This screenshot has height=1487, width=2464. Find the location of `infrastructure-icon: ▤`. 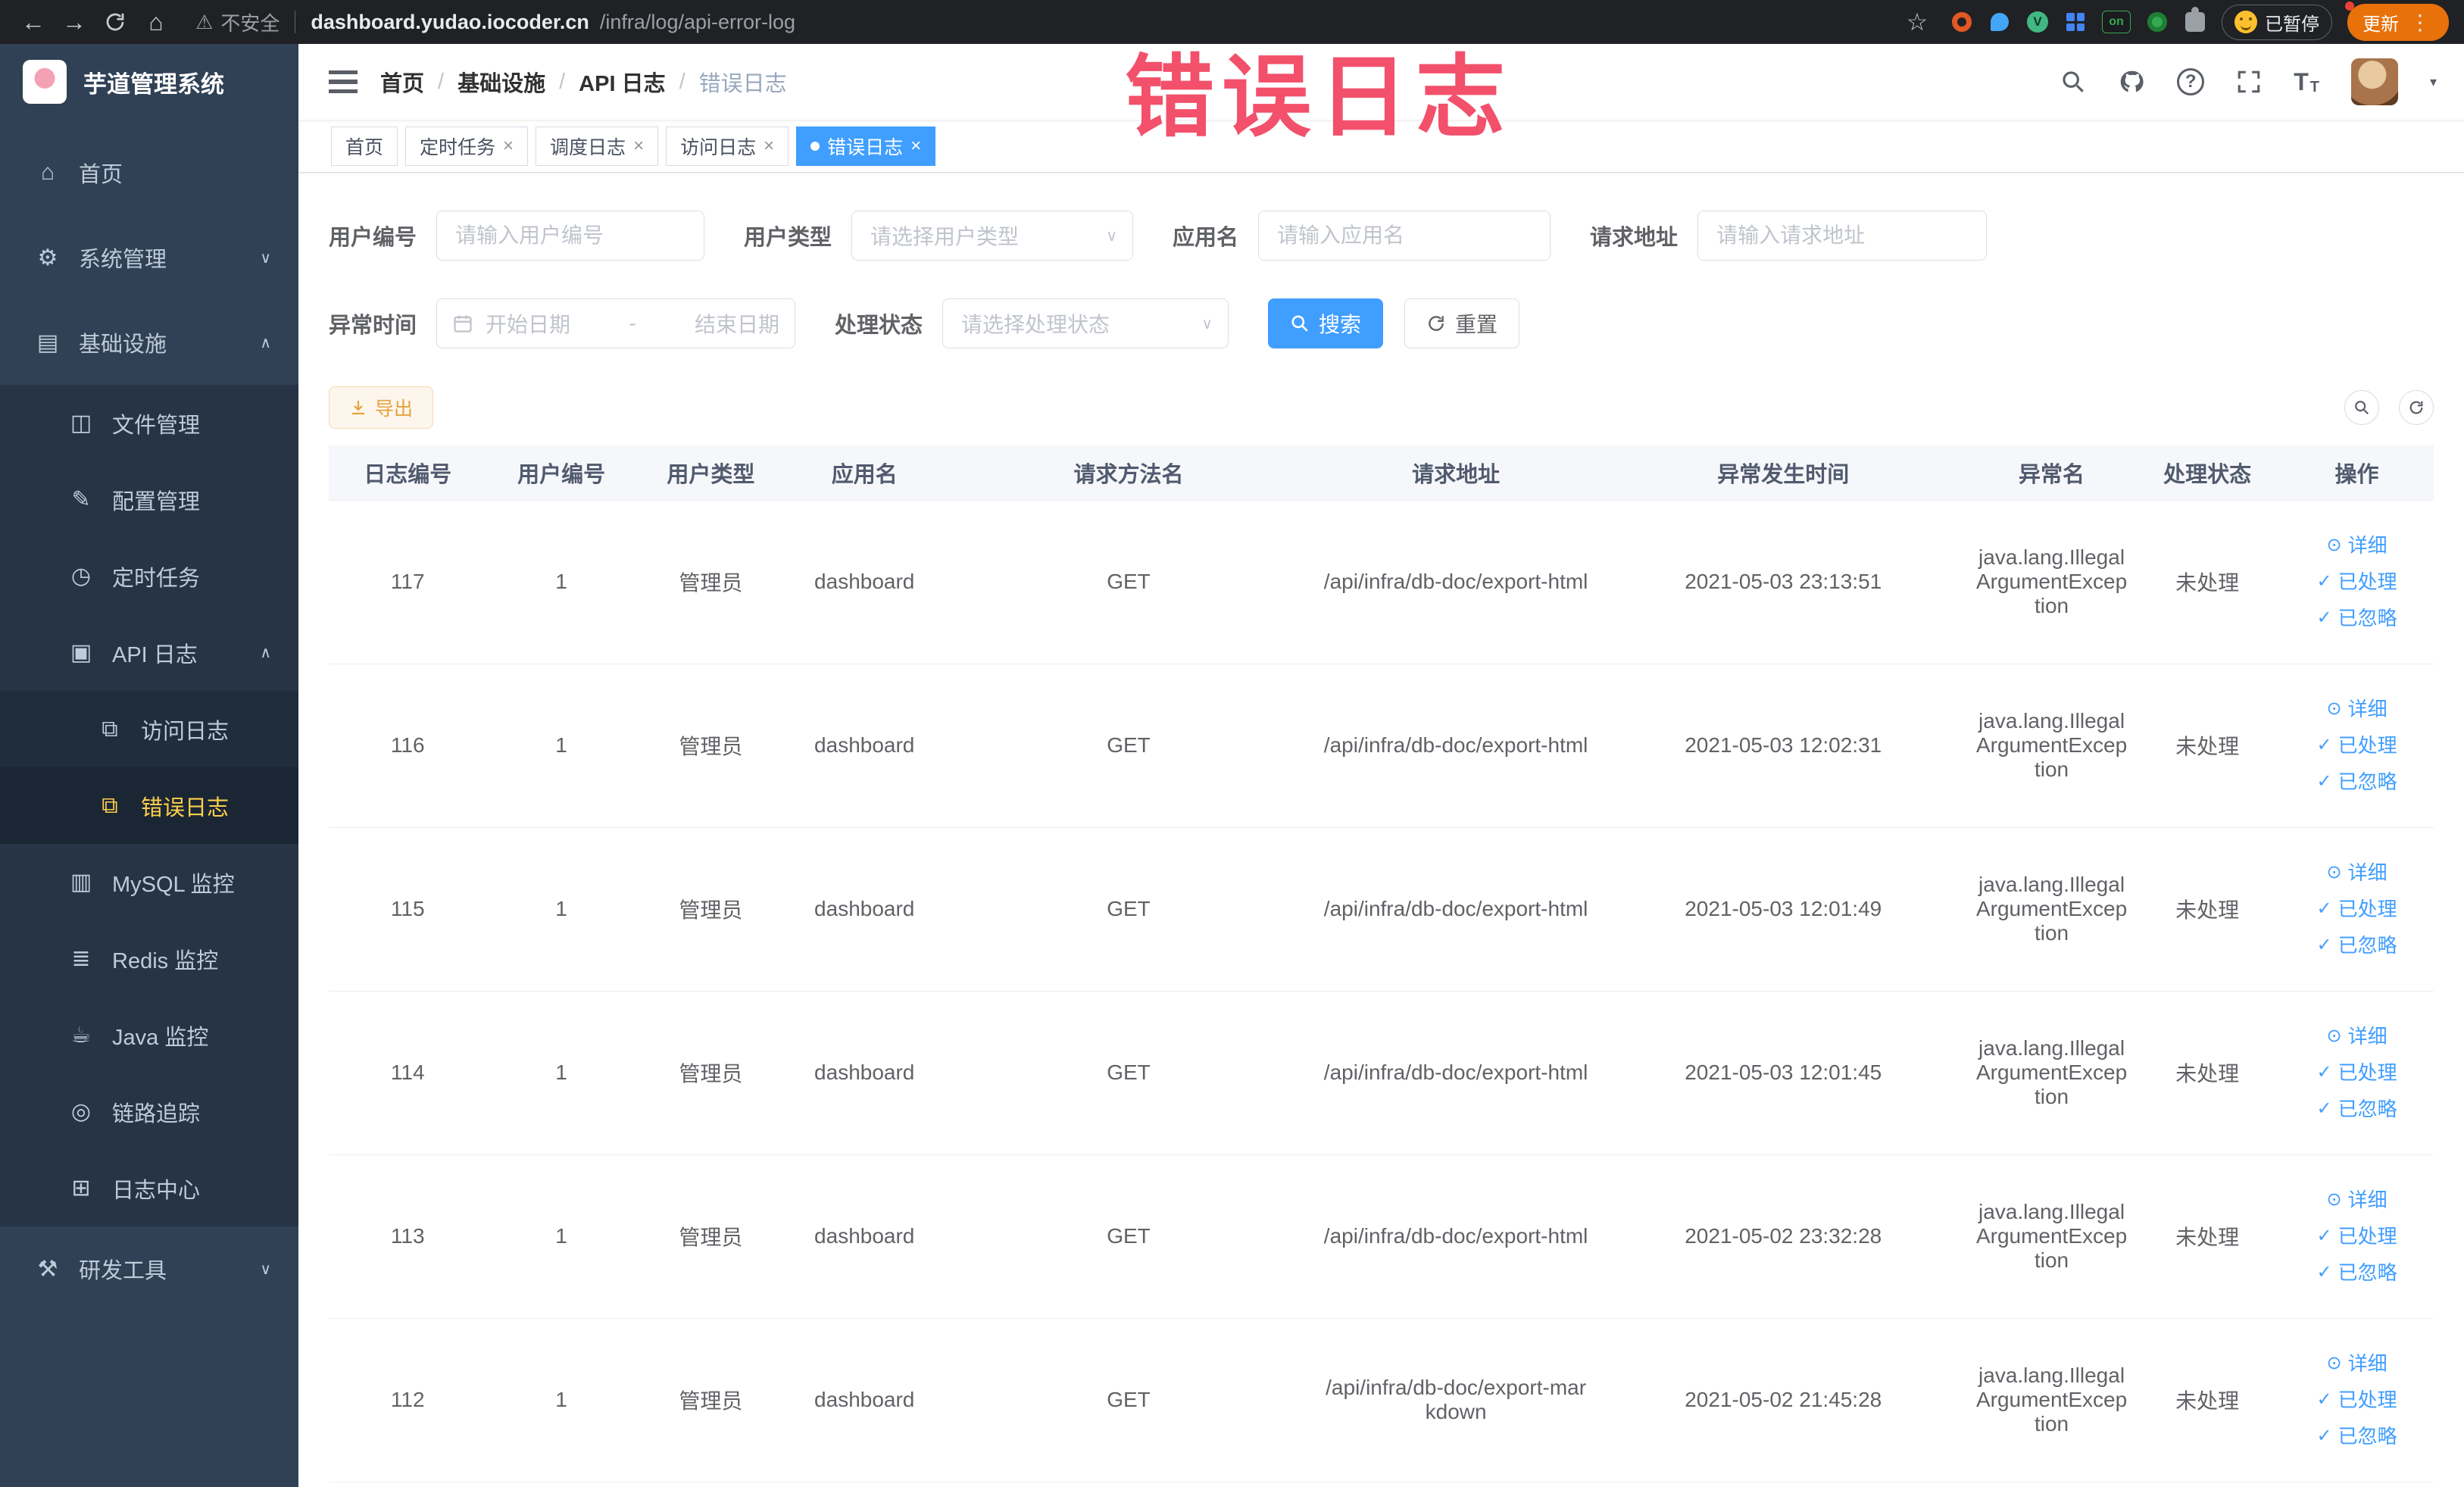

infrastructure-icon: ▤ is located at coordinates (47, 342).